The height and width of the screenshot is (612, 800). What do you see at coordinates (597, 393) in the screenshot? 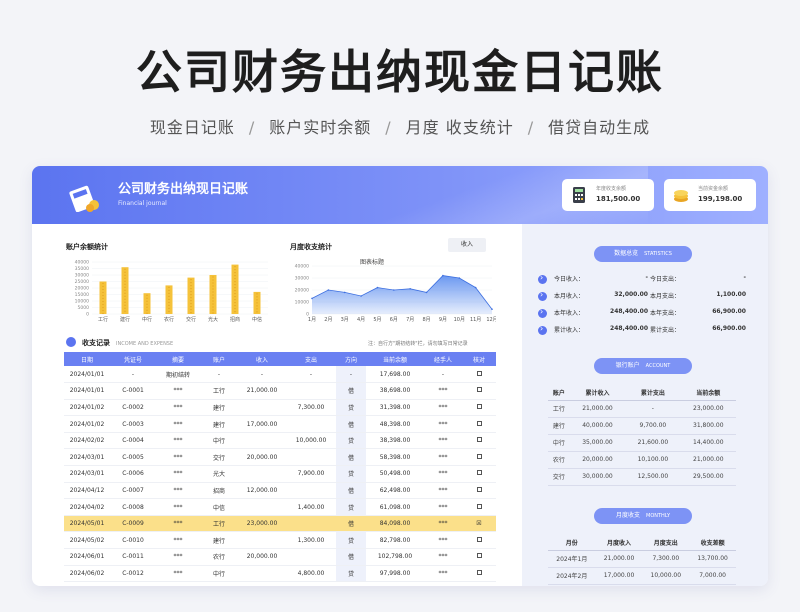
I see `account-header-cell: 累计收入` at bounding box center [597, 393].